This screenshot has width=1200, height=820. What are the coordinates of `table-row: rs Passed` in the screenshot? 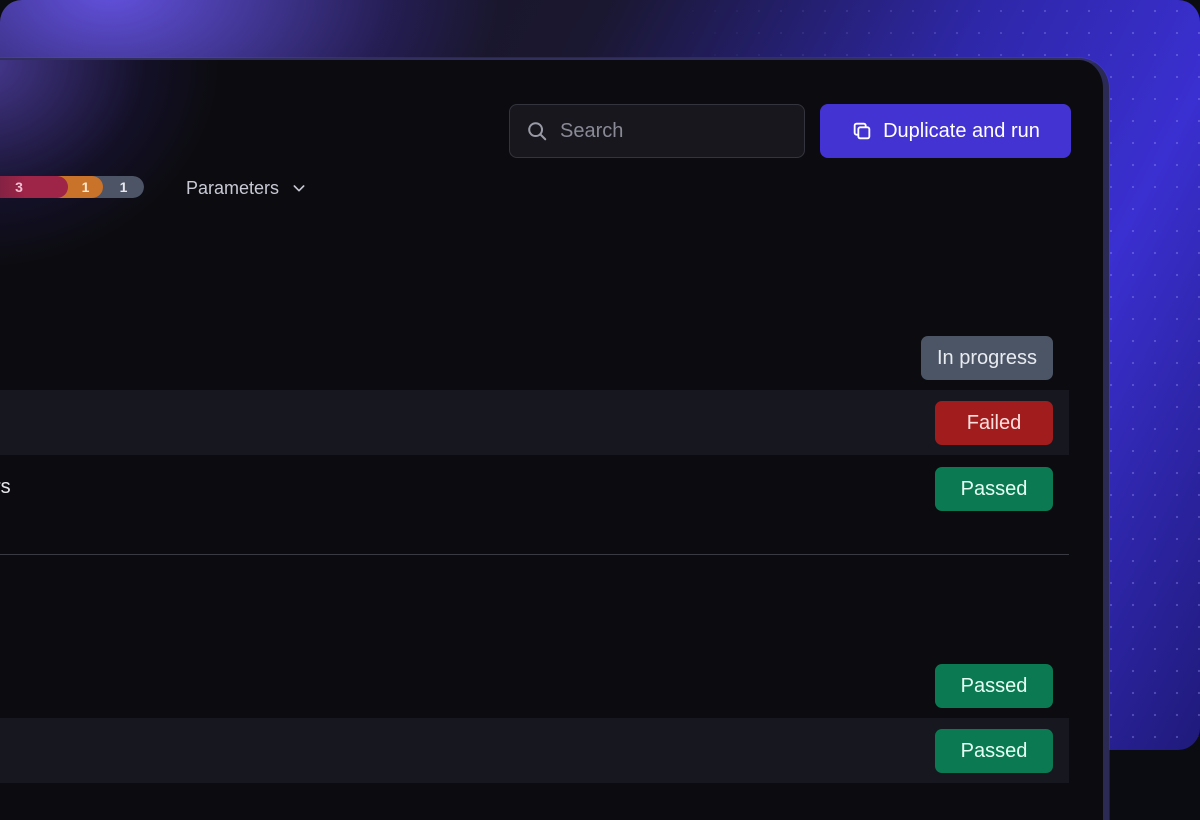 It's located at (534, 488).